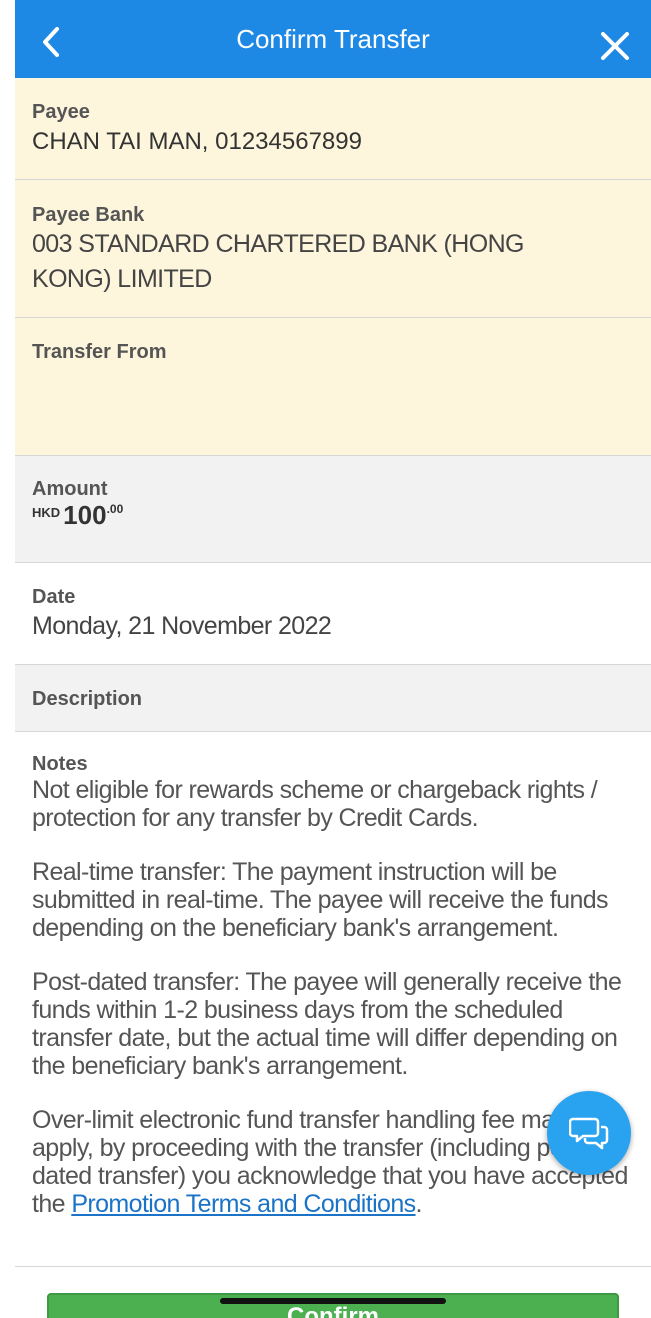 This screenshot has height=1318, width=651. What do you see at coordinates (333, 1301) in the screenshot?
I see `home-indicator` at bounding box center [333, 1301].